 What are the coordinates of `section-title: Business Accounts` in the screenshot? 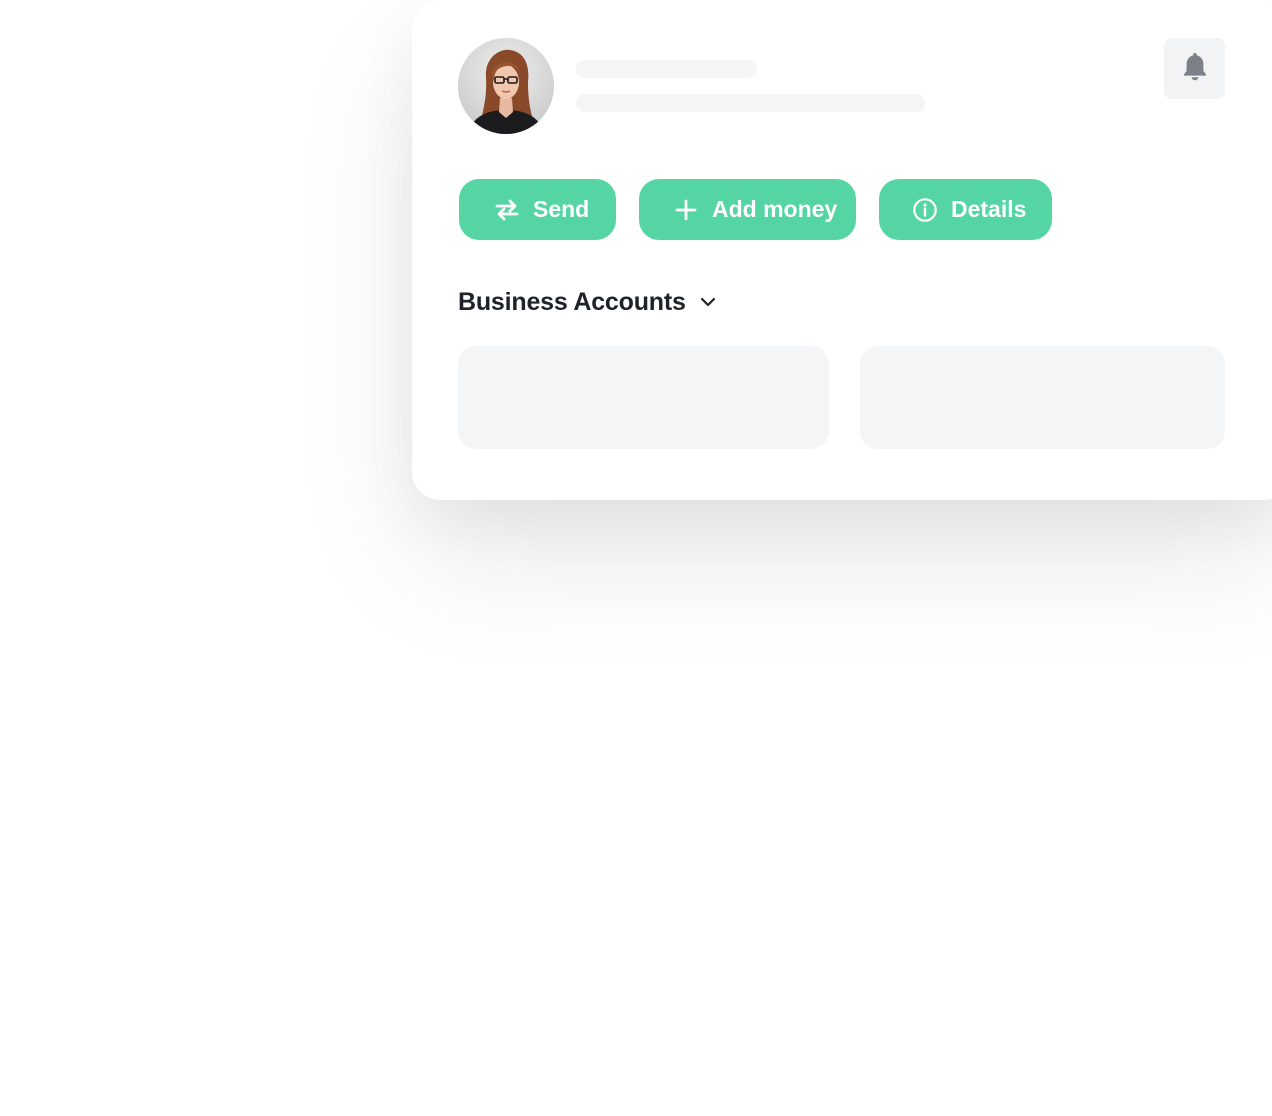 It's located at (572, 302).